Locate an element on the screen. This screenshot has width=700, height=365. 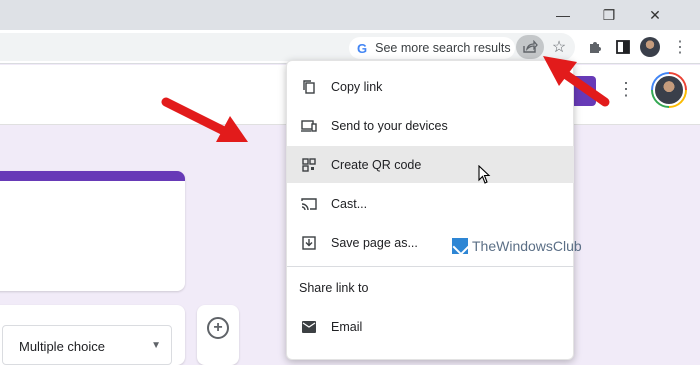
add-question-button: + is located at coordinates (218, 328).